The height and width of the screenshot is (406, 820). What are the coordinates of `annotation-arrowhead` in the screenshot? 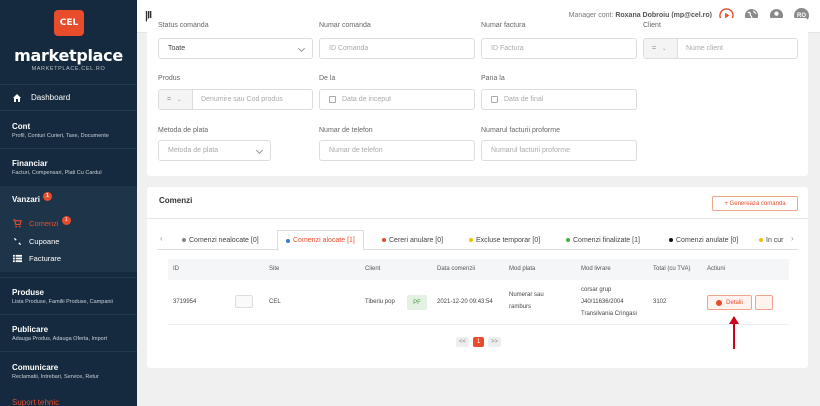 It's located at (734, 320).